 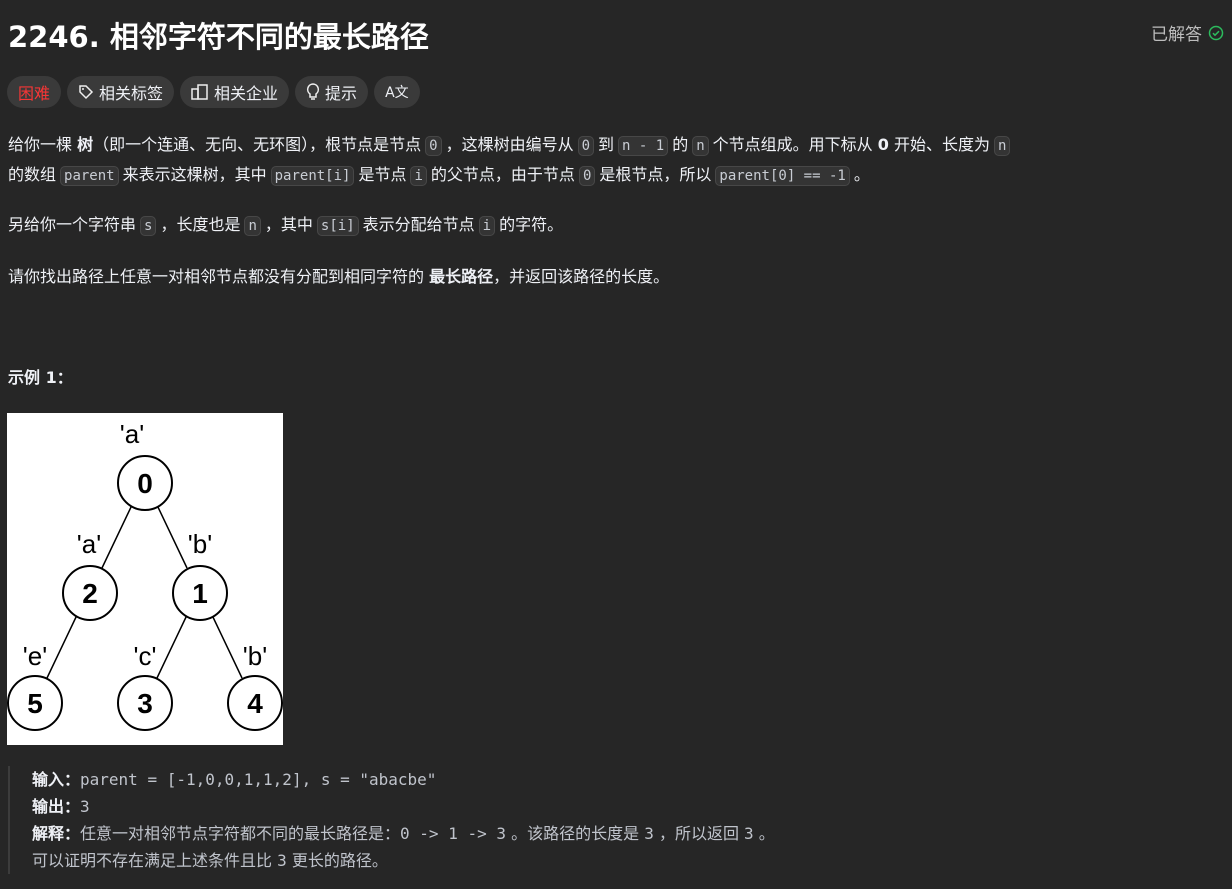 I want to click on text: ，这棵树由编号从, so click(x=509, y=144).